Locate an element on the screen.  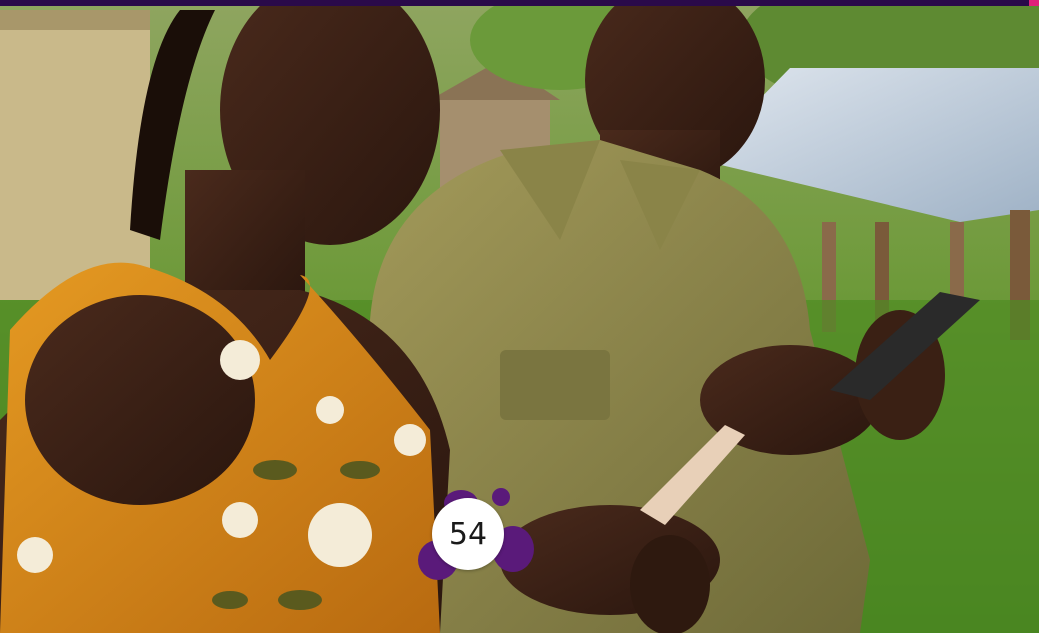
building is located at coordinates (75, 155).